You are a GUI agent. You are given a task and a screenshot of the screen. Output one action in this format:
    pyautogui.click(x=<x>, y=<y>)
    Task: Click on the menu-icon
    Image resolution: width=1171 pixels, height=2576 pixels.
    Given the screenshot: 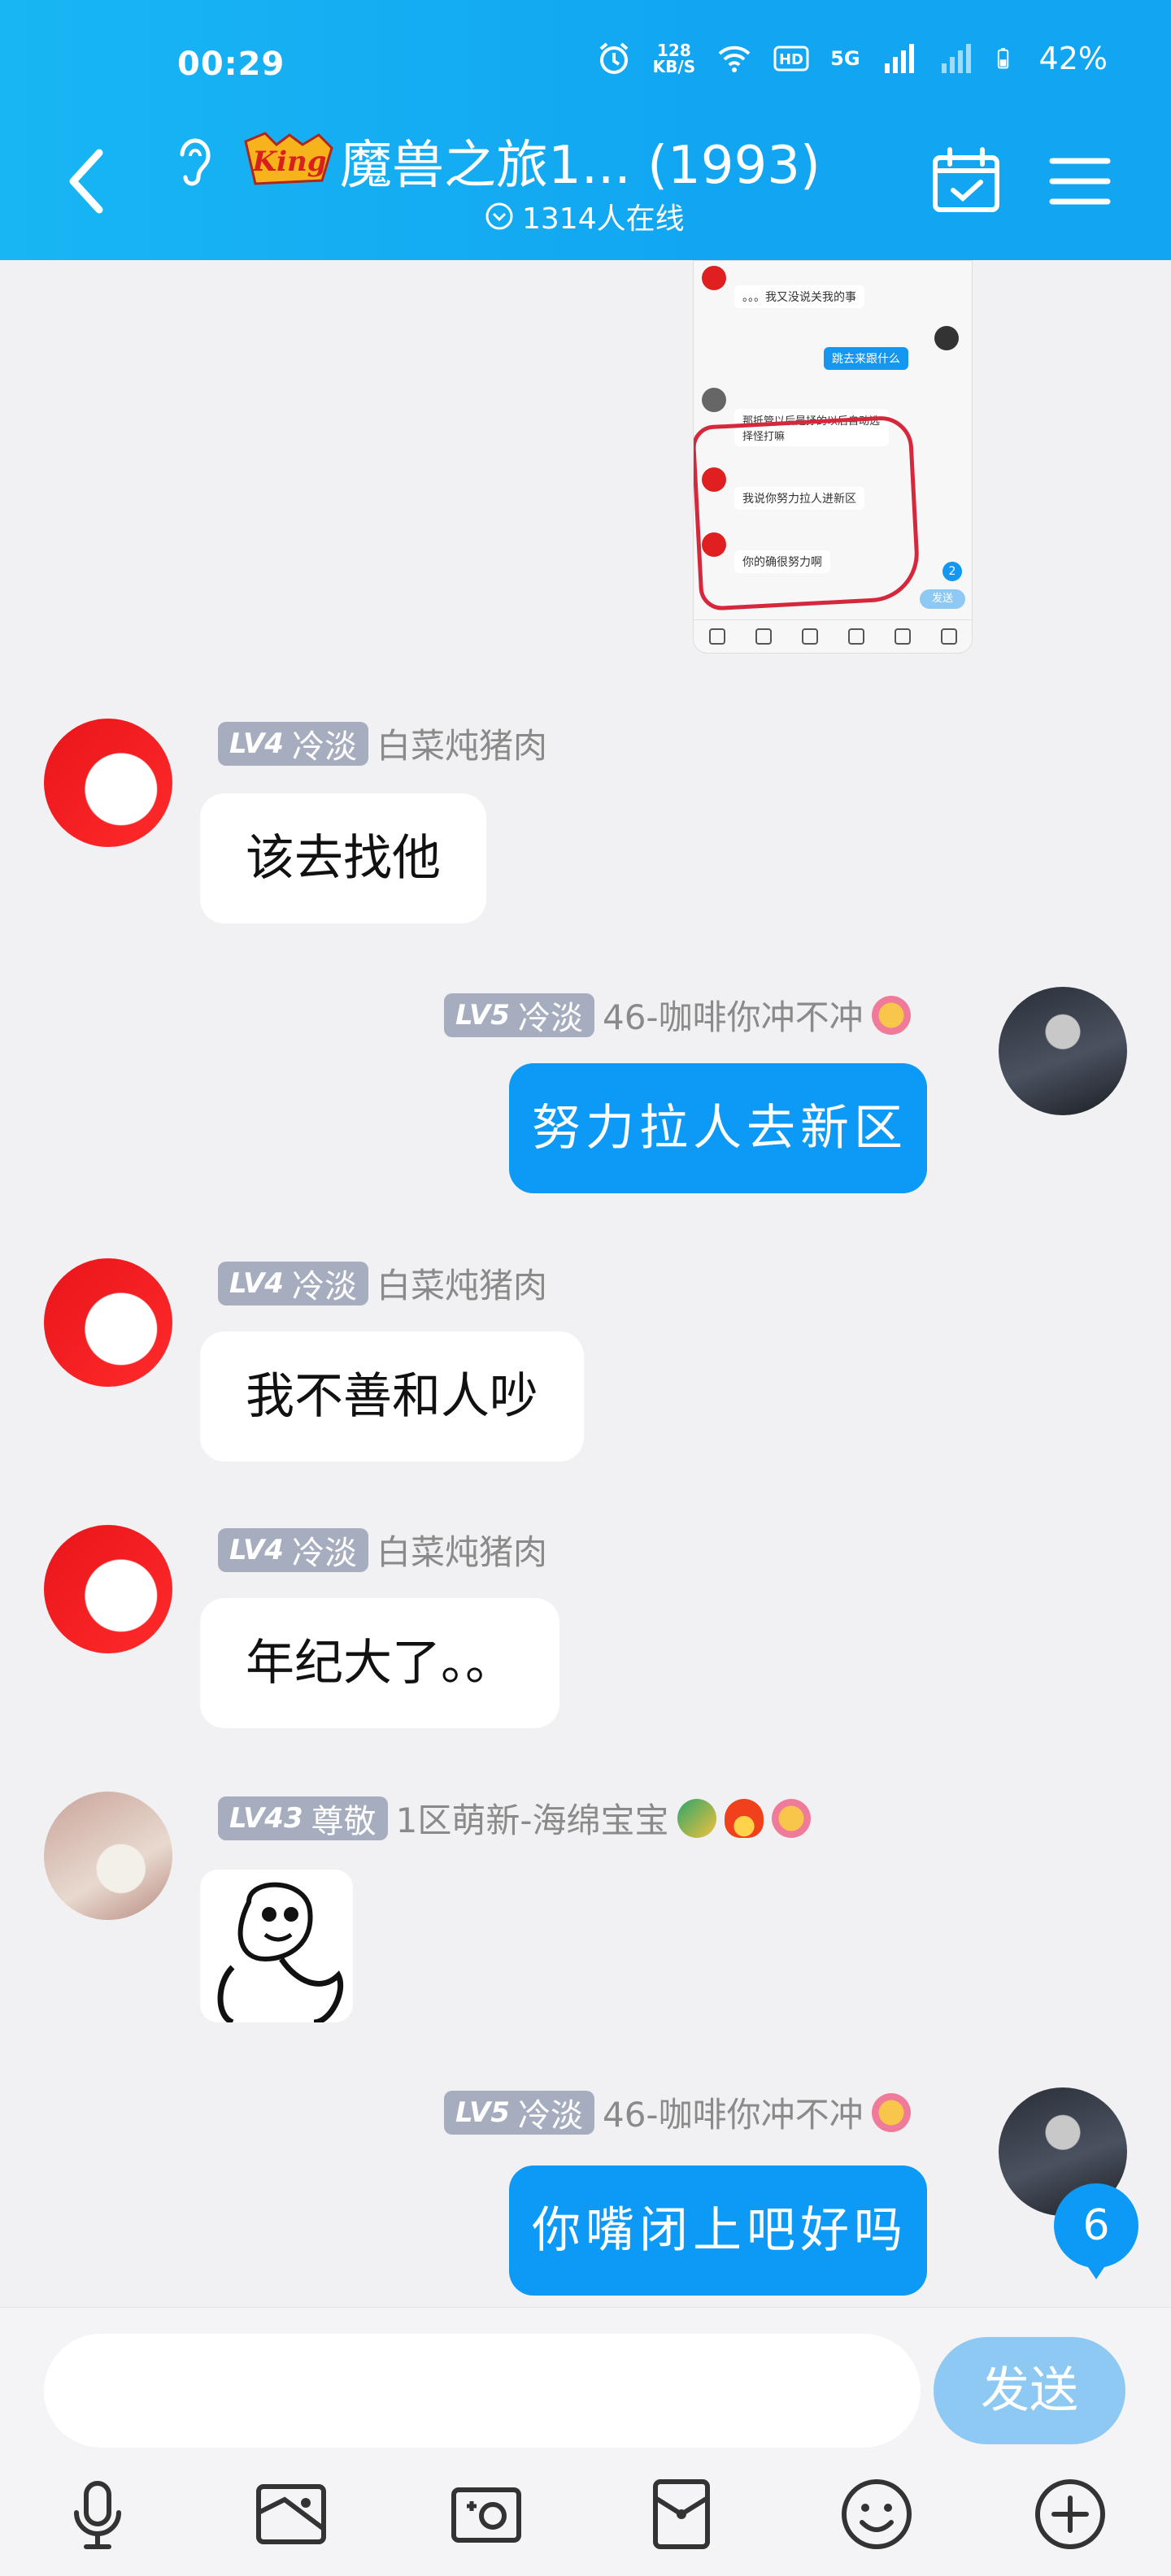 What is the action you would take?
    pyautogui.click(x=1080, y=181)
    